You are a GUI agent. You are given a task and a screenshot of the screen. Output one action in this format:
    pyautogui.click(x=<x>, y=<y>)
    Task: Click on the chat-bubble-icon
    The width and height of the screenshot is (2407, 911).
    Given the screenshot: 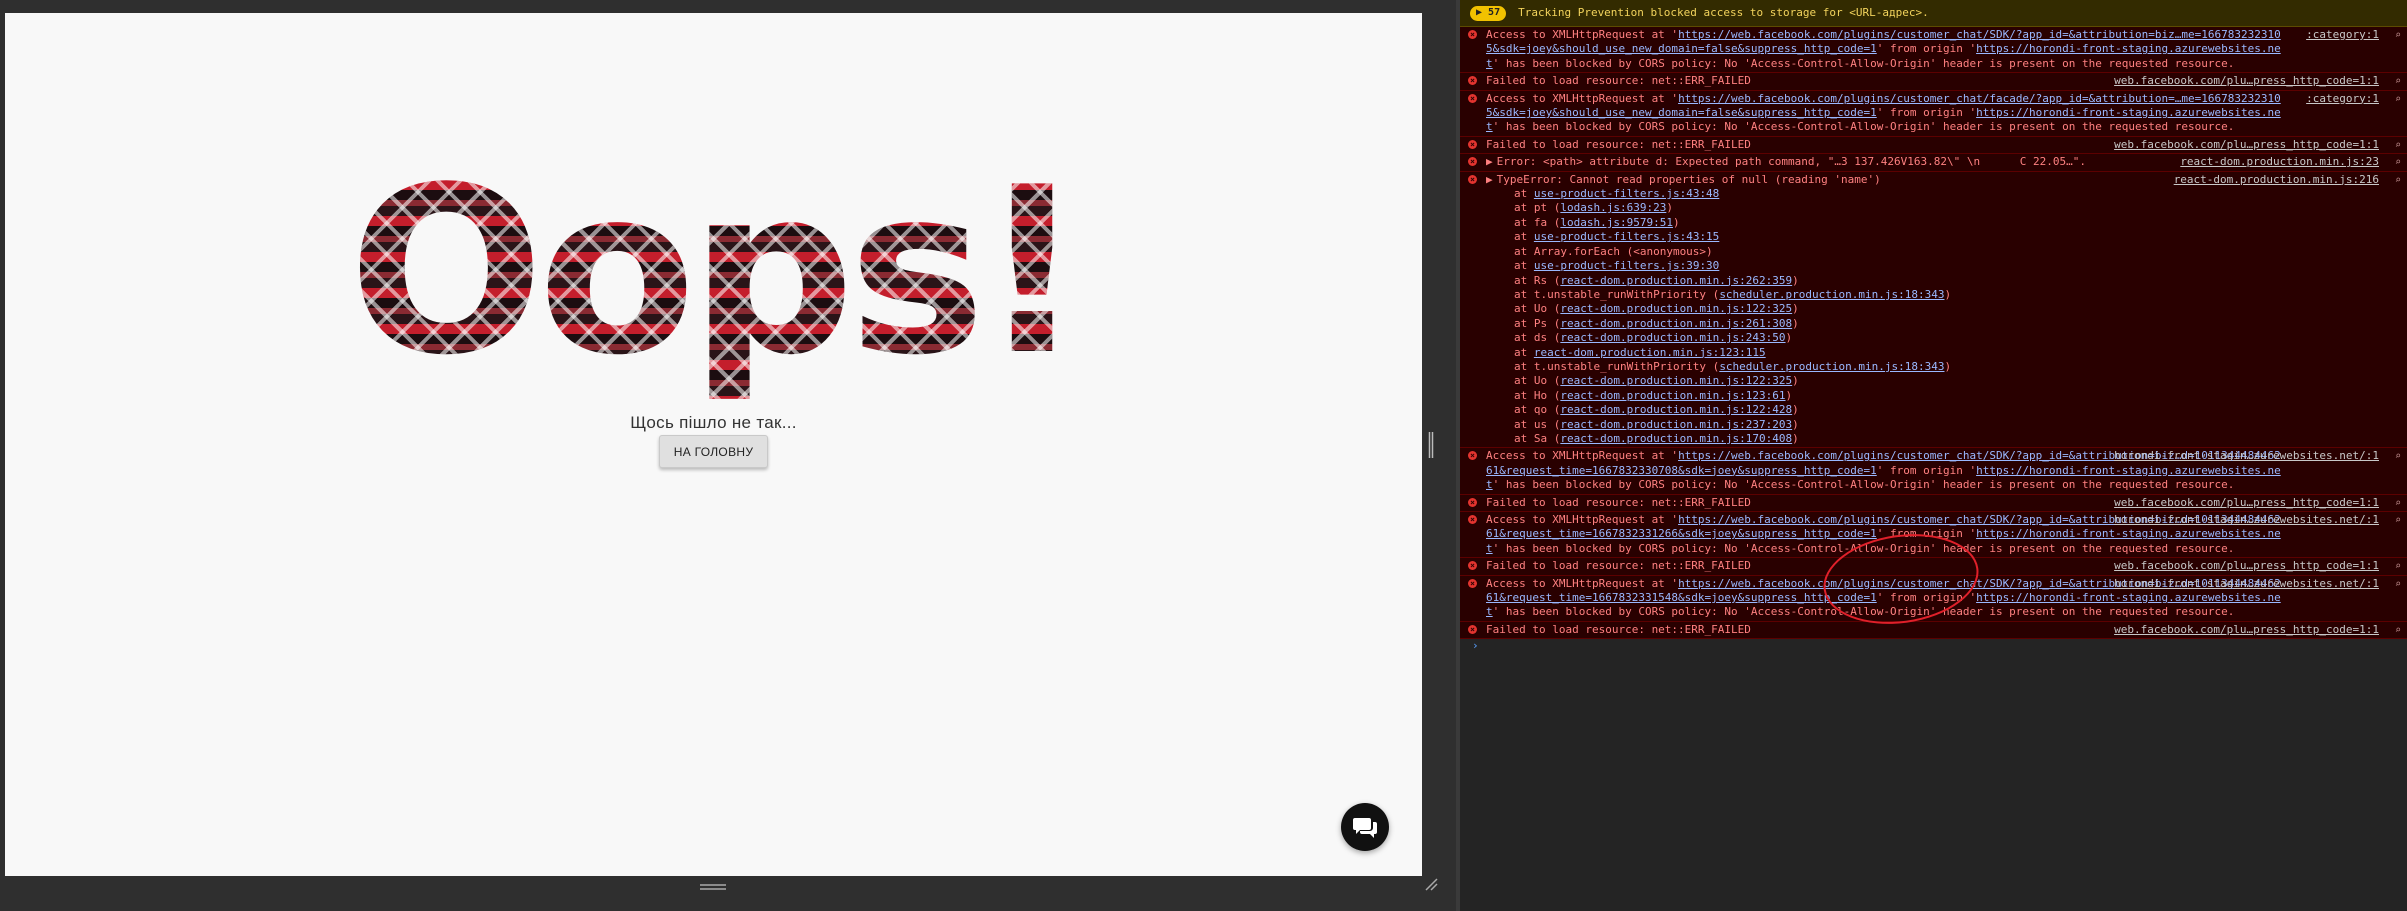 What is the action you would take?
    pyautogui.click(x=1365, y=827)
    